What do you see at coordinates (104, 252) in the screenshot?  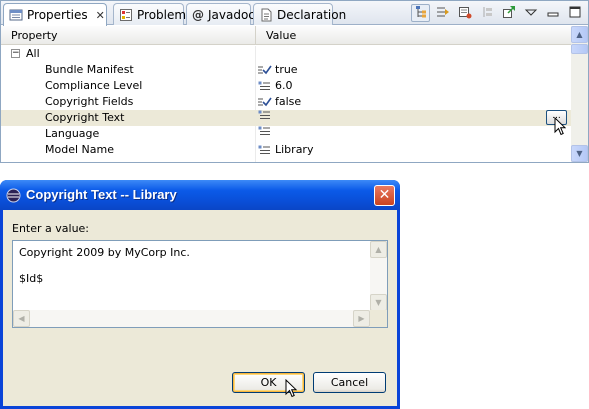 I see `value-line: Copyright 2009 by MyCorp Inc.` at bounding box center [104, 252].